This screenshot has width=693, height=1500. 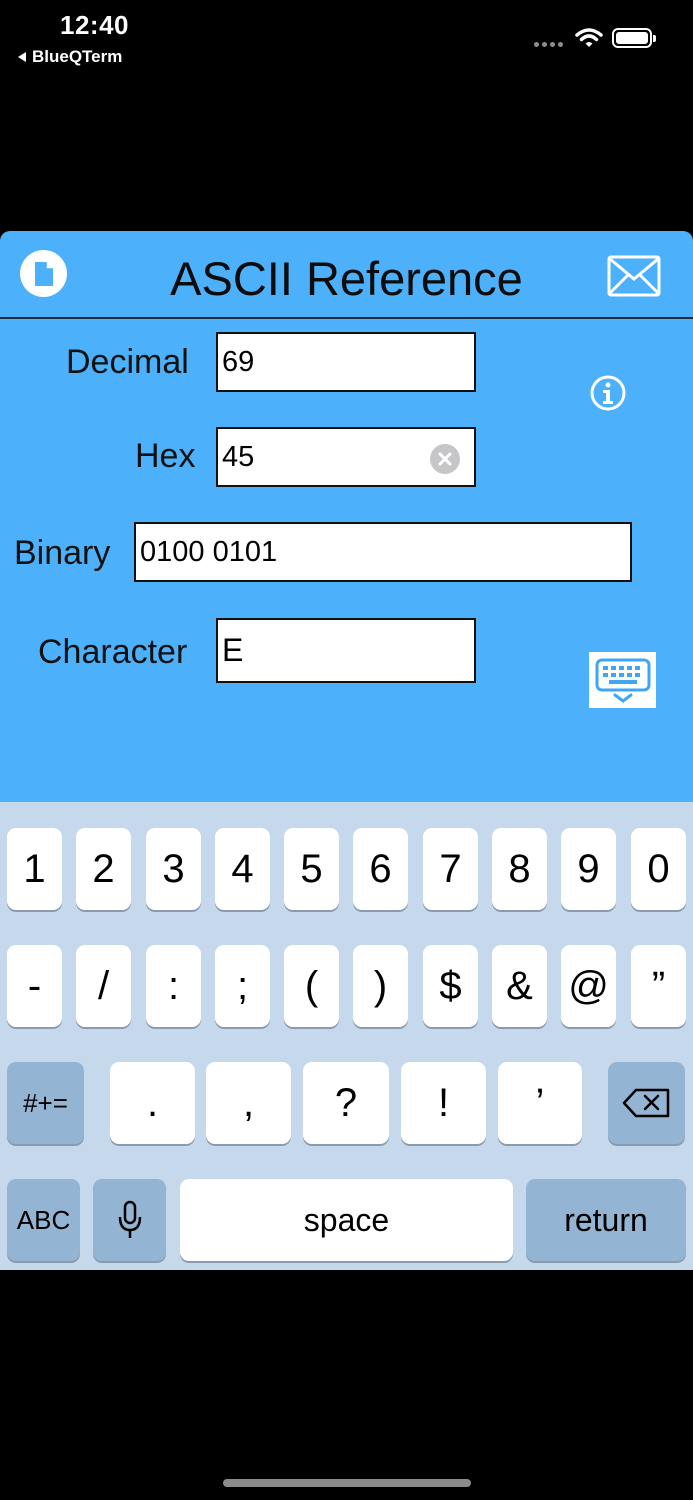 I want to click on keyboard-dismiss-button, so click(x=622, y=680).